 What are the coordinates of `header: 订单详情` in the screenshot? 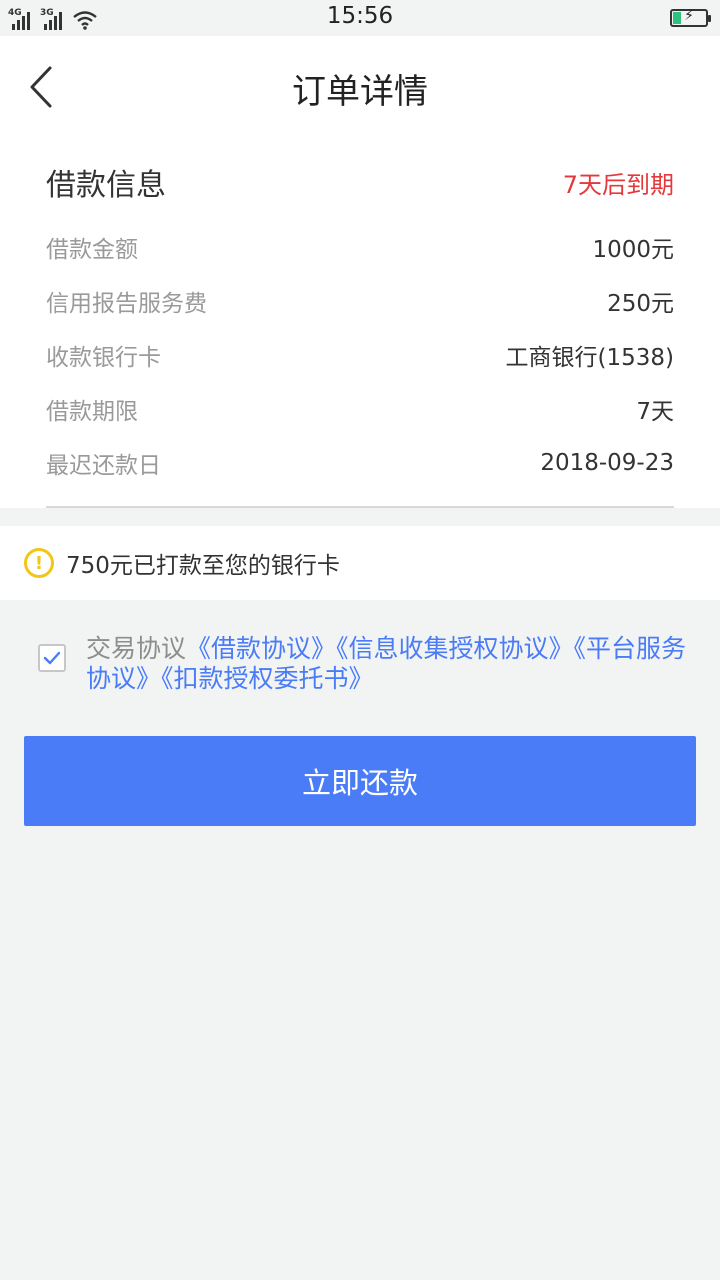 It's located at (360, 86).